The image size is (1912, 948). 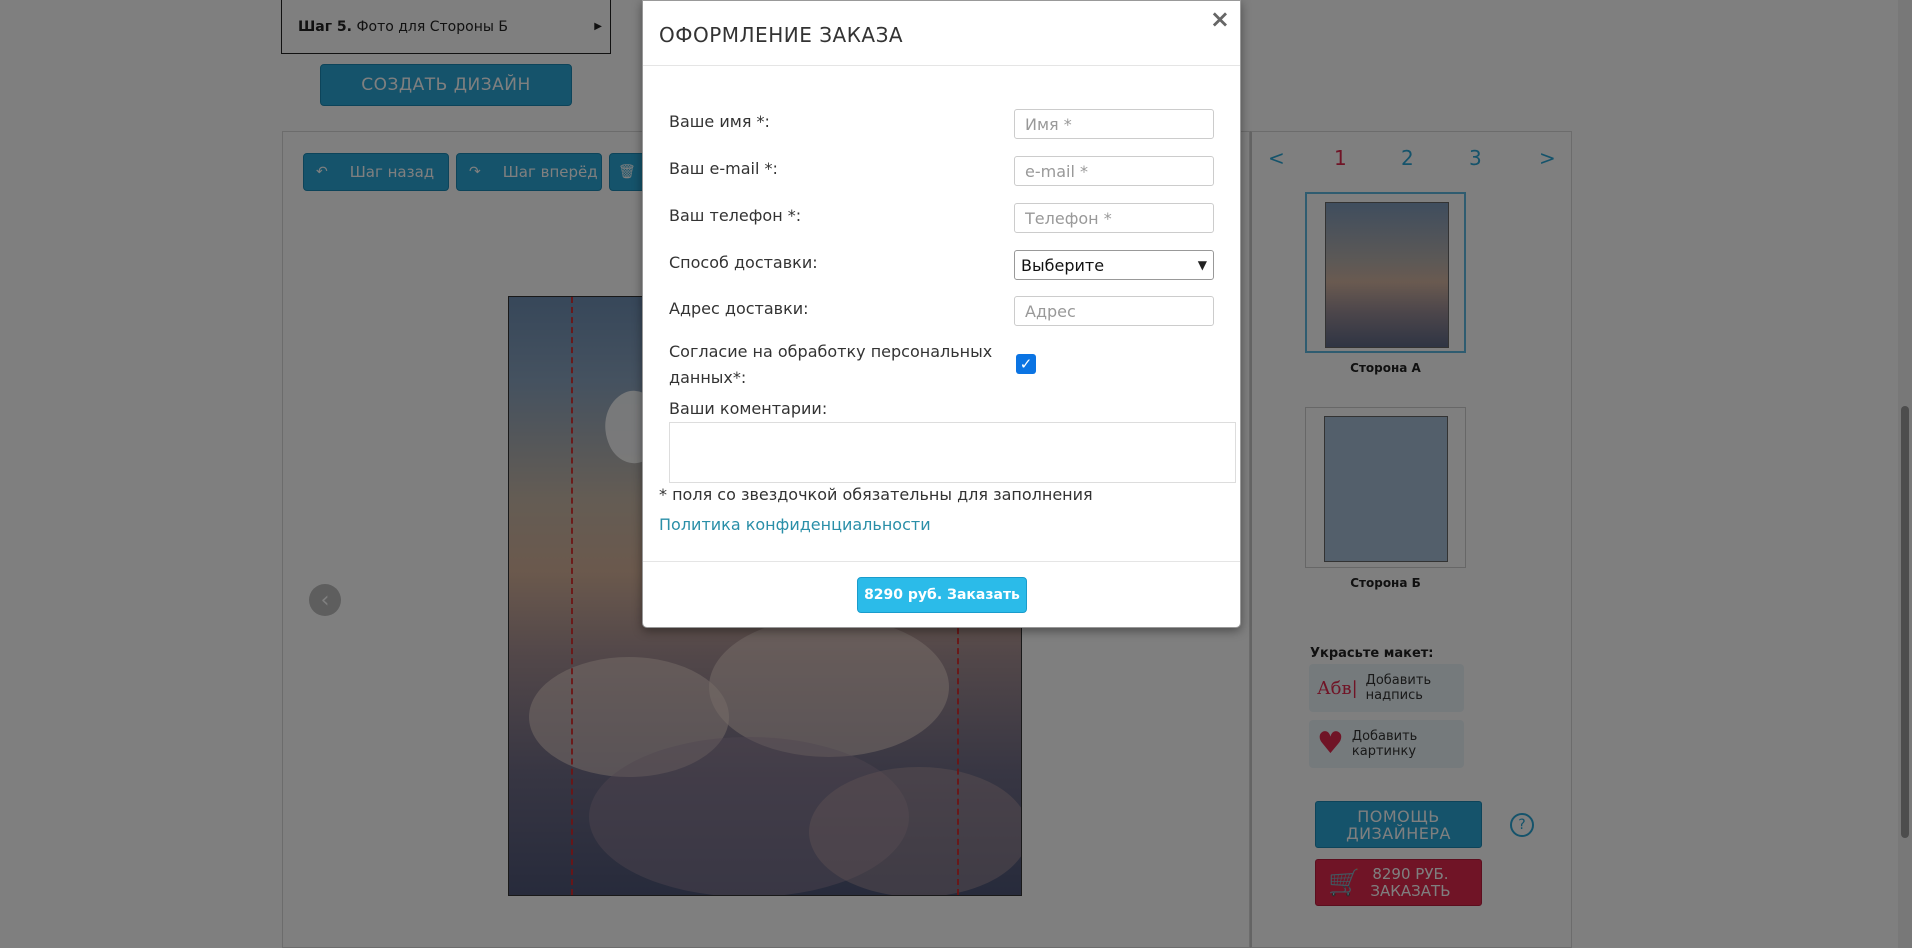 I want to click on submit-order-button: 8290 руб. Заказать, so click(x=942, y=595).